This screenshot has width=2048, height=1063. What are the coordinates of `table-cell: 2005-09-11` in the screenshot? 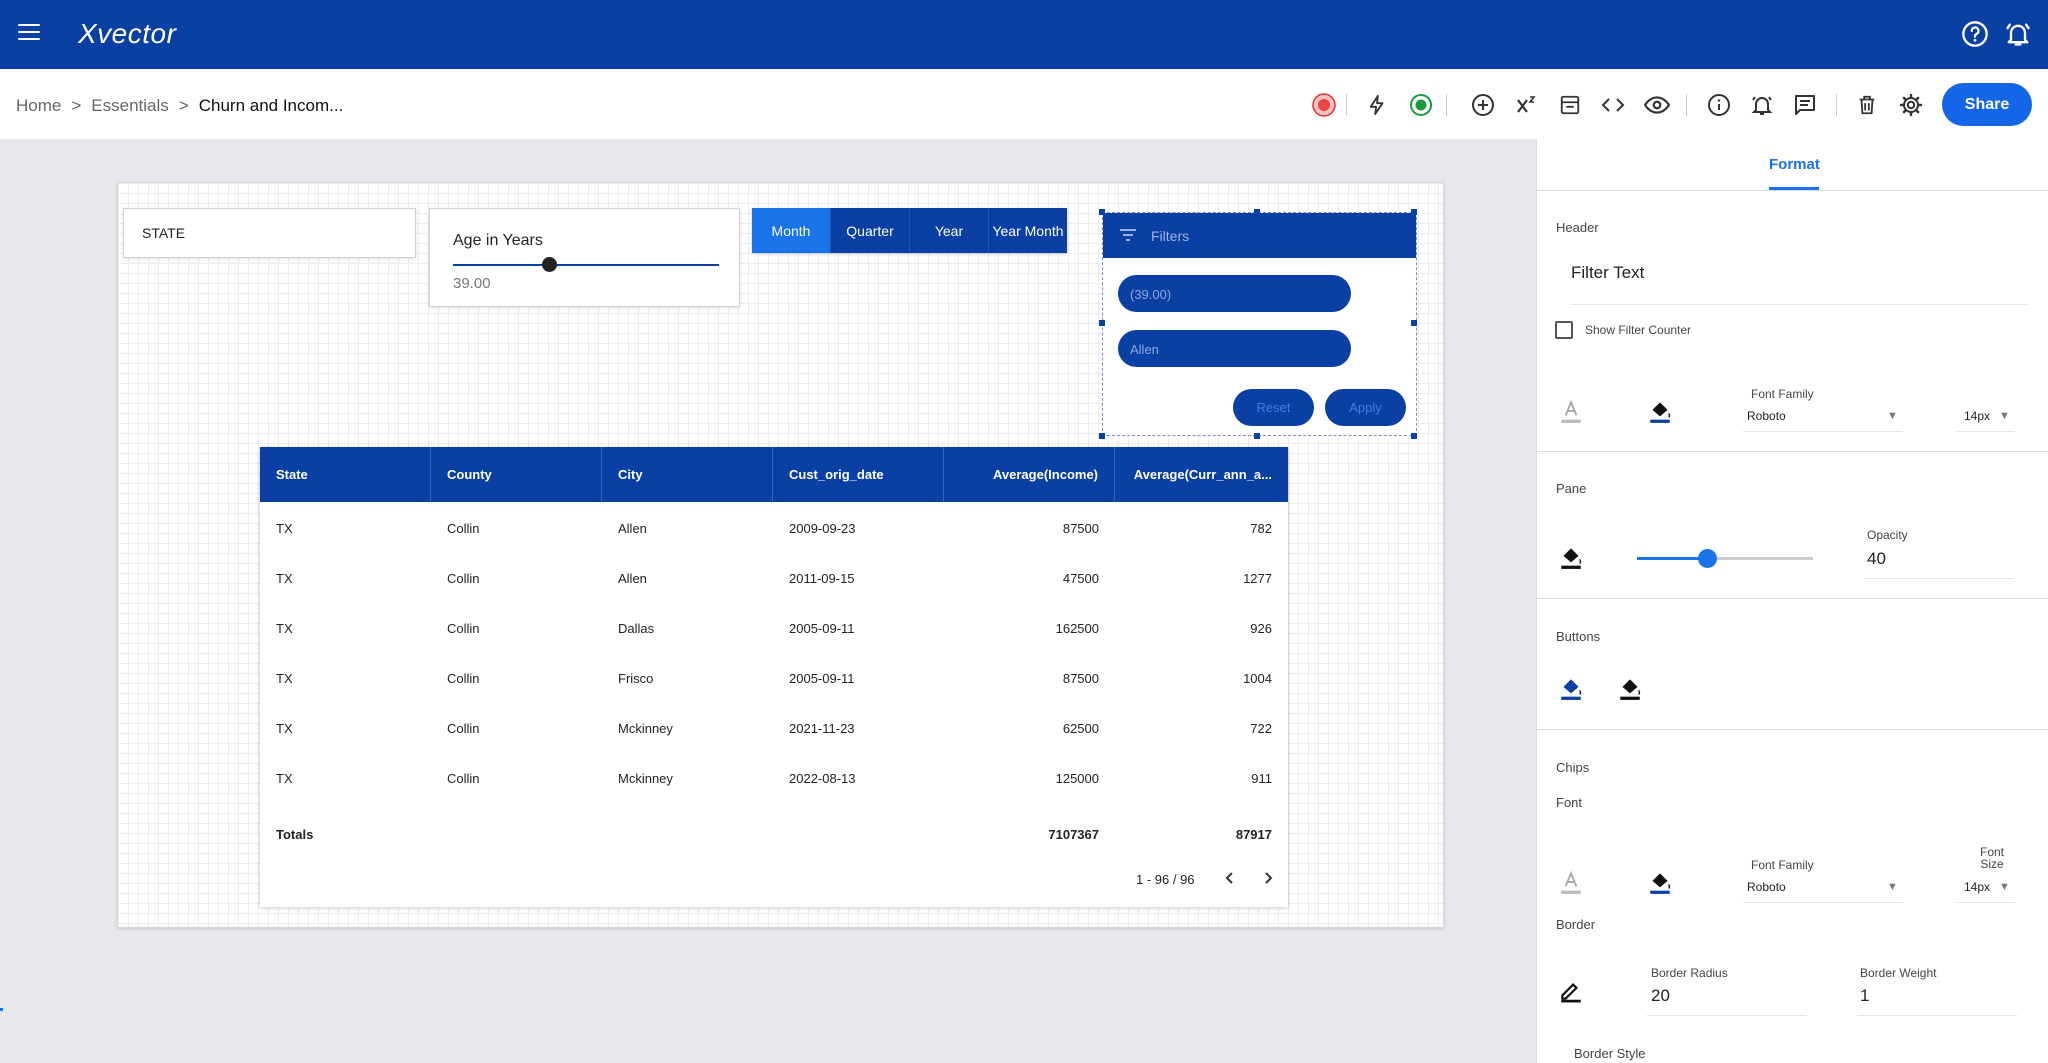 It's located at (822, 628).